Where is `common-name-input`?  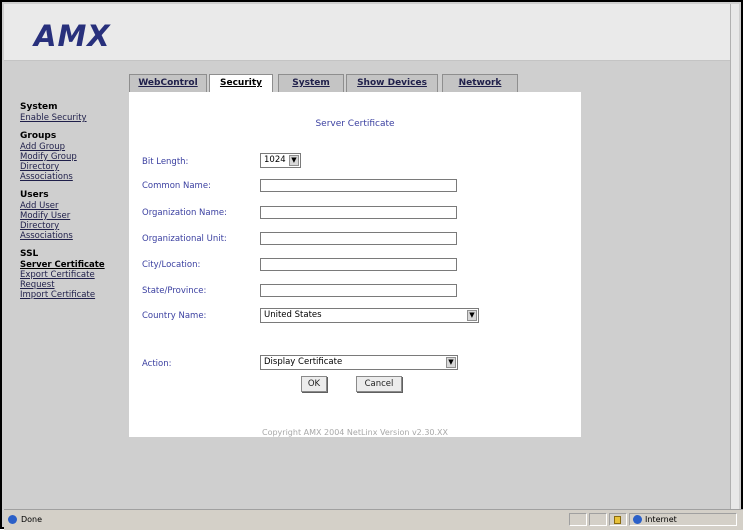
common-name-input is located at coordinates (358, 185).